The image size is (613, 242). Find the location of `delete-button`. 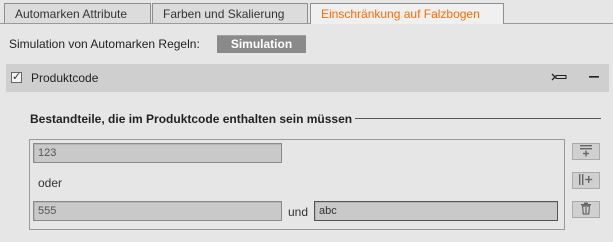

delete-button is located at coordinates (586, 209).